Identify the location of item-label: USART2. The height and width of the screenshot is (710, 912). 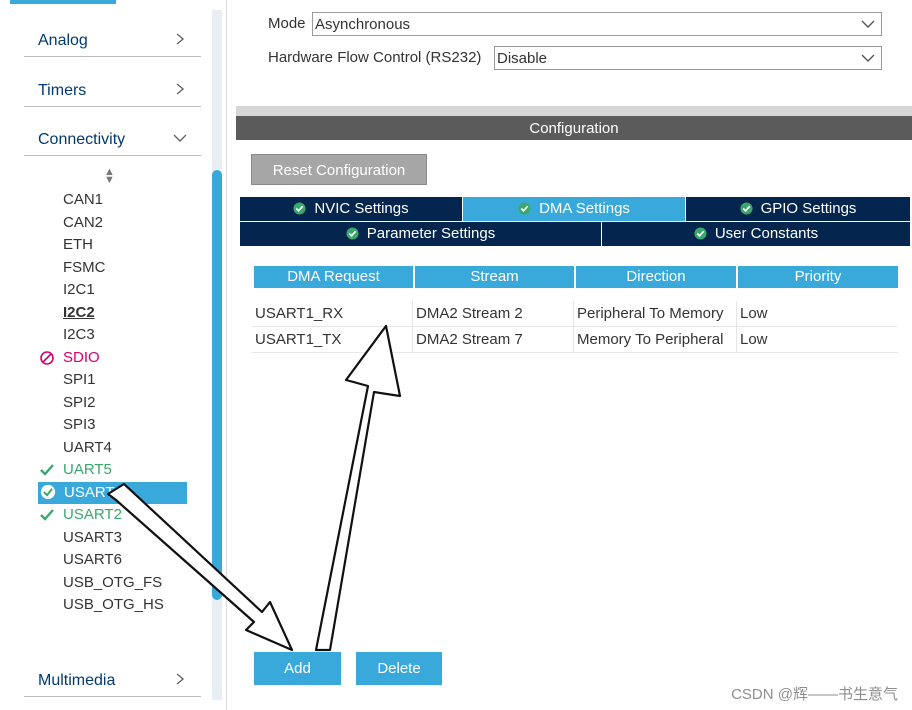
(92, 514).